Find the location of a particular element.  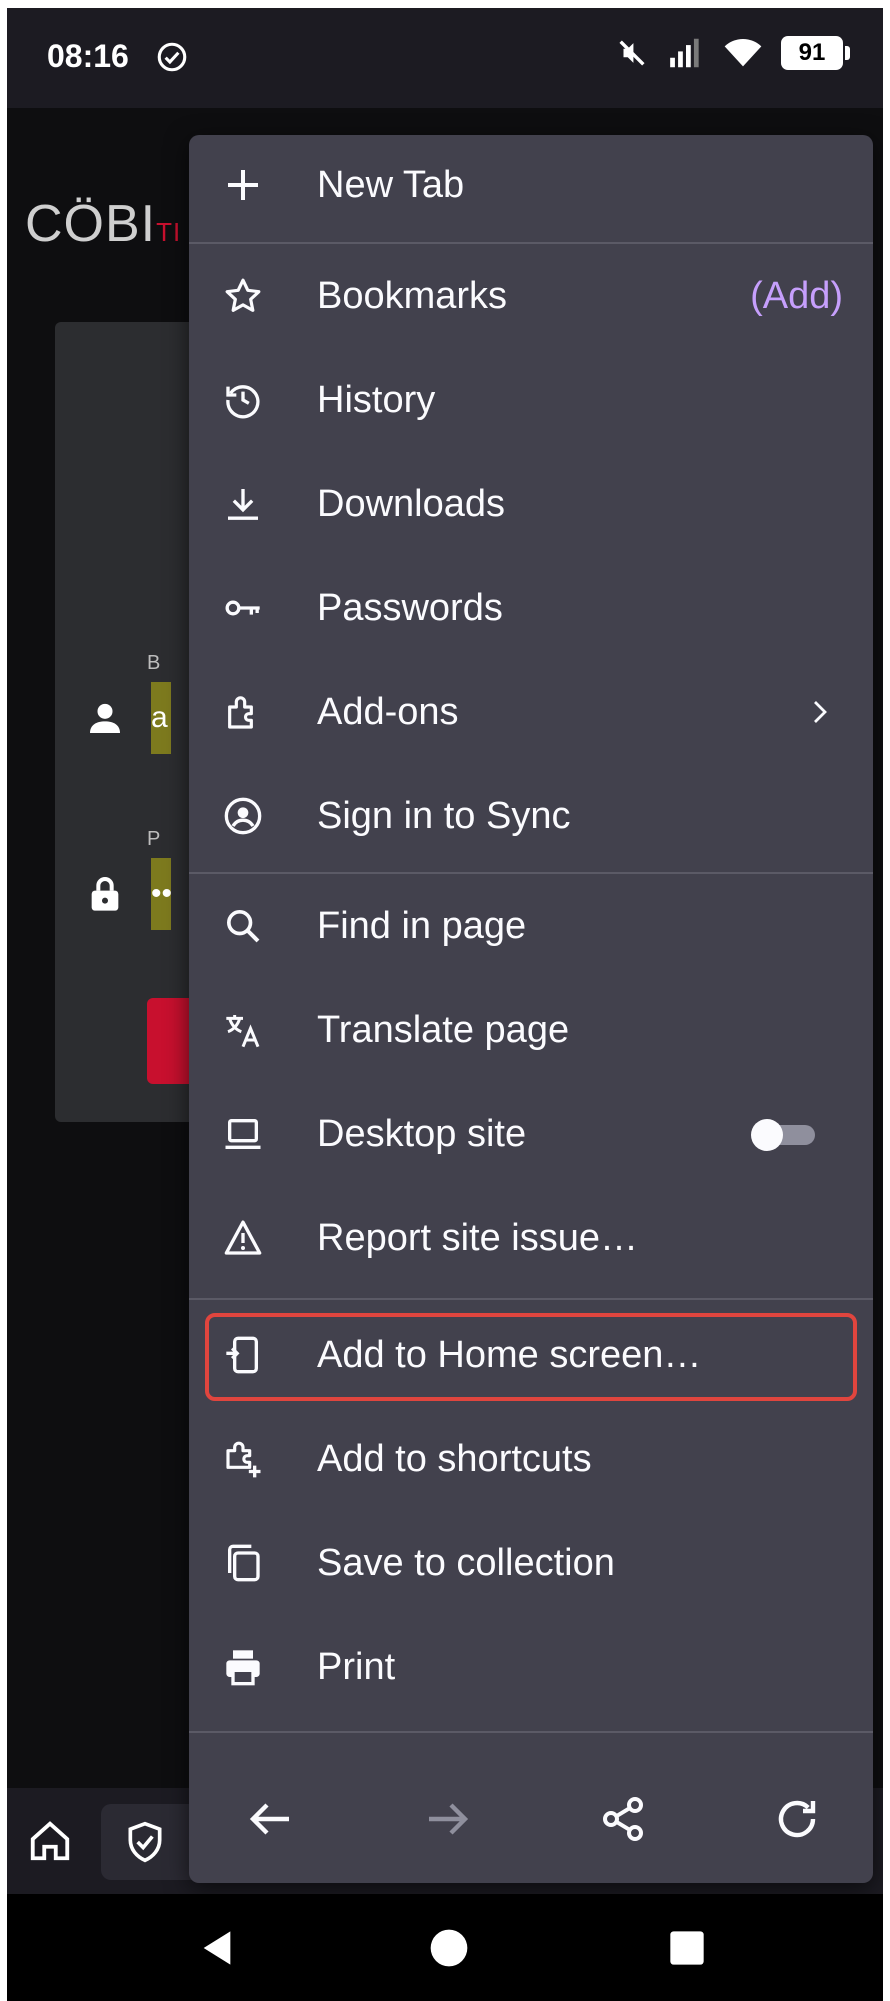

translate-icon is located at coordinates (243, 1031).